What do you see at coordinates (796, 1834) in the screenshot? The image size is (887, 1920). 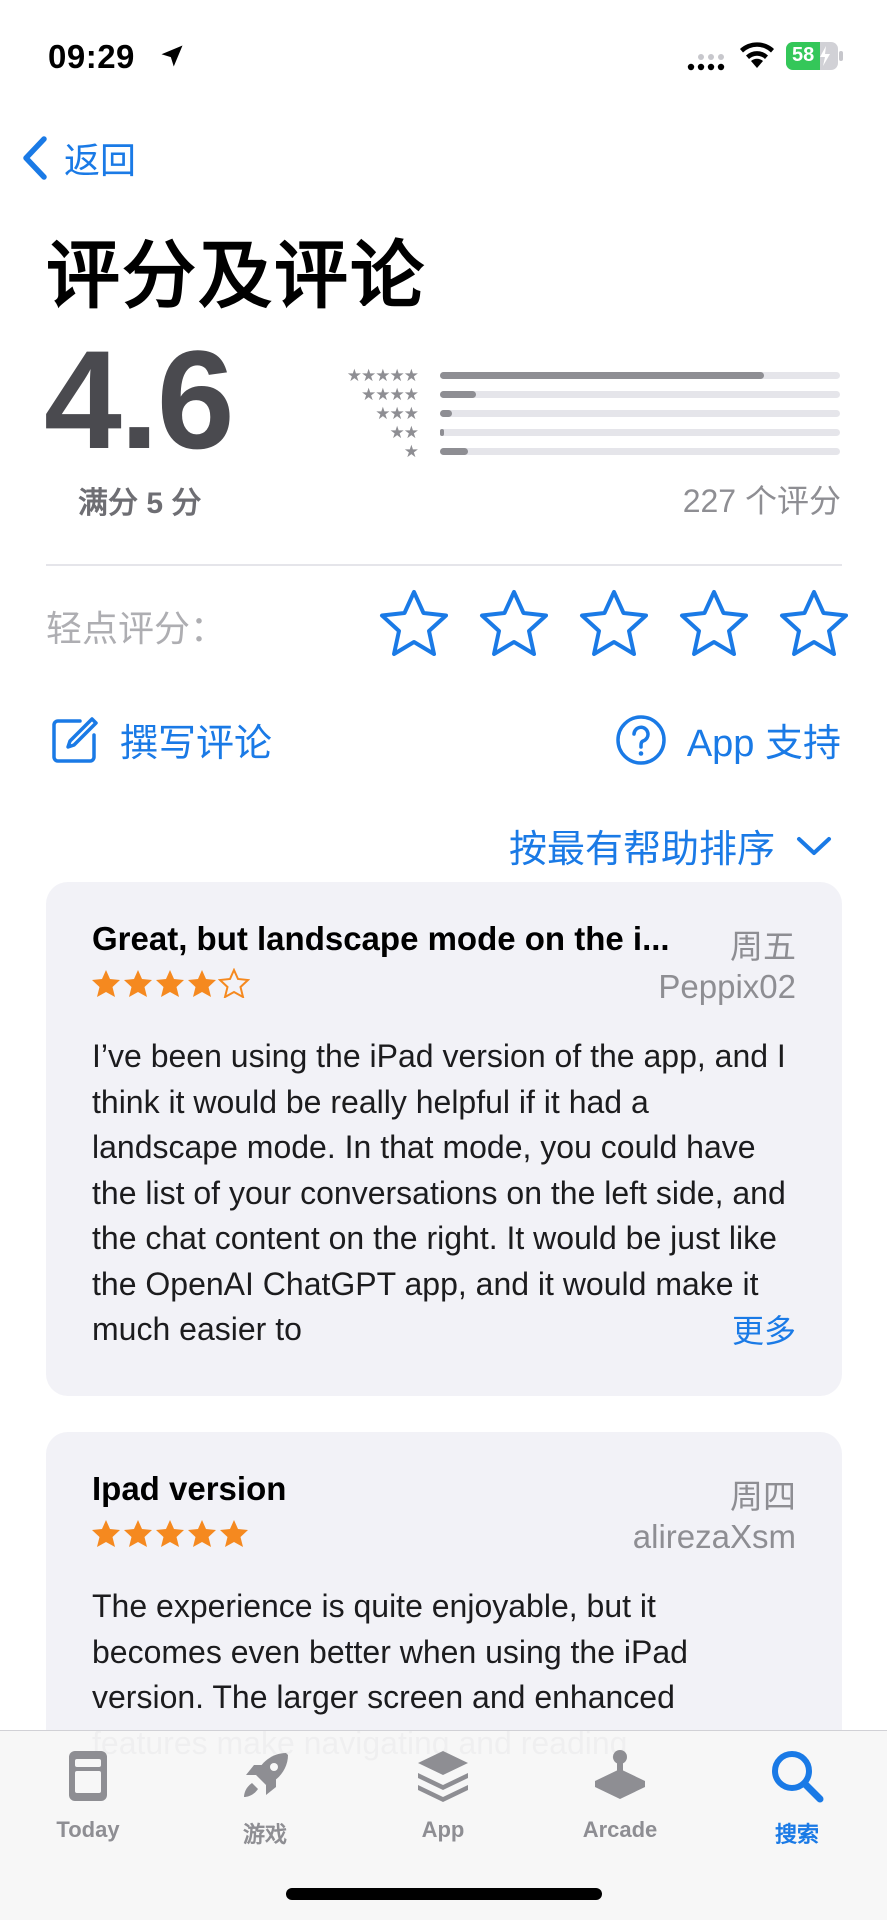 I see `tab-label: 搜索` at bounding box center [796, 1834].